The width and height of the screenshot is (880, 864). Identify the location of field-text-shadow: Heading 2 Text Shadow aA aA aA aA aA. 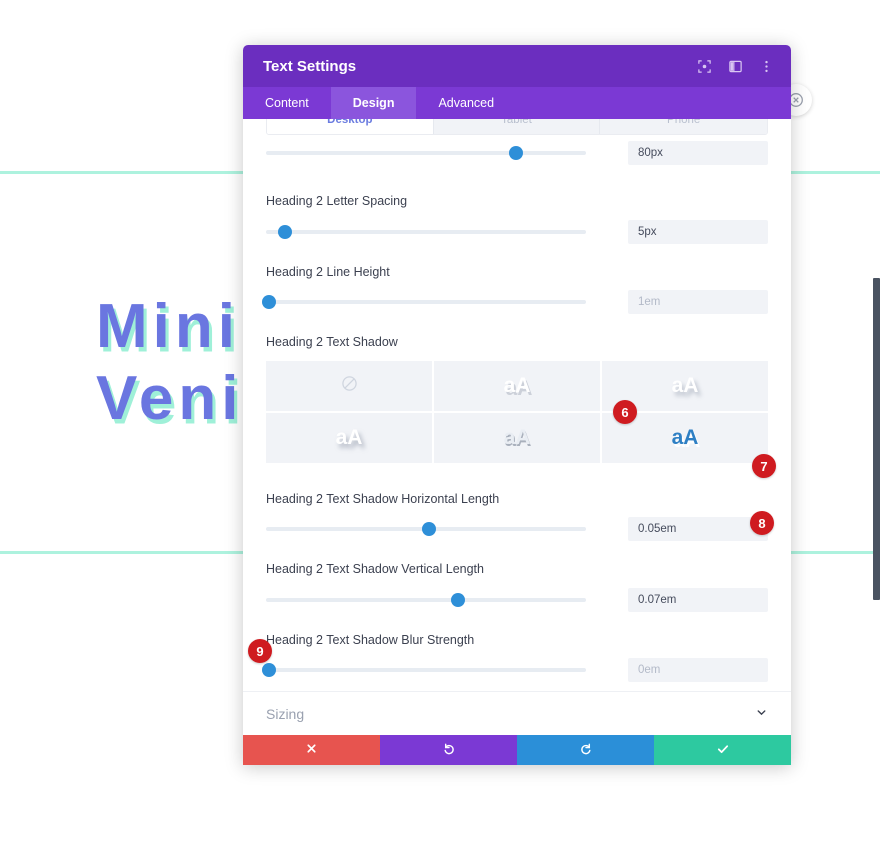
(517, 399).